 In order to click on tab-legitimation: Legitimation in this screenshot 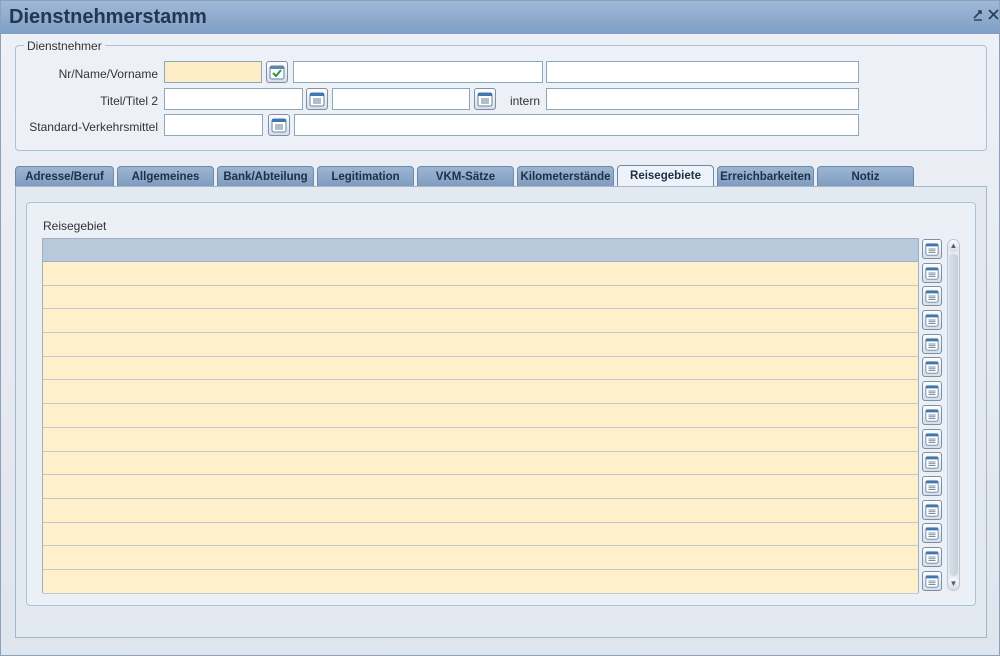, I will do `click(365, 176)`.